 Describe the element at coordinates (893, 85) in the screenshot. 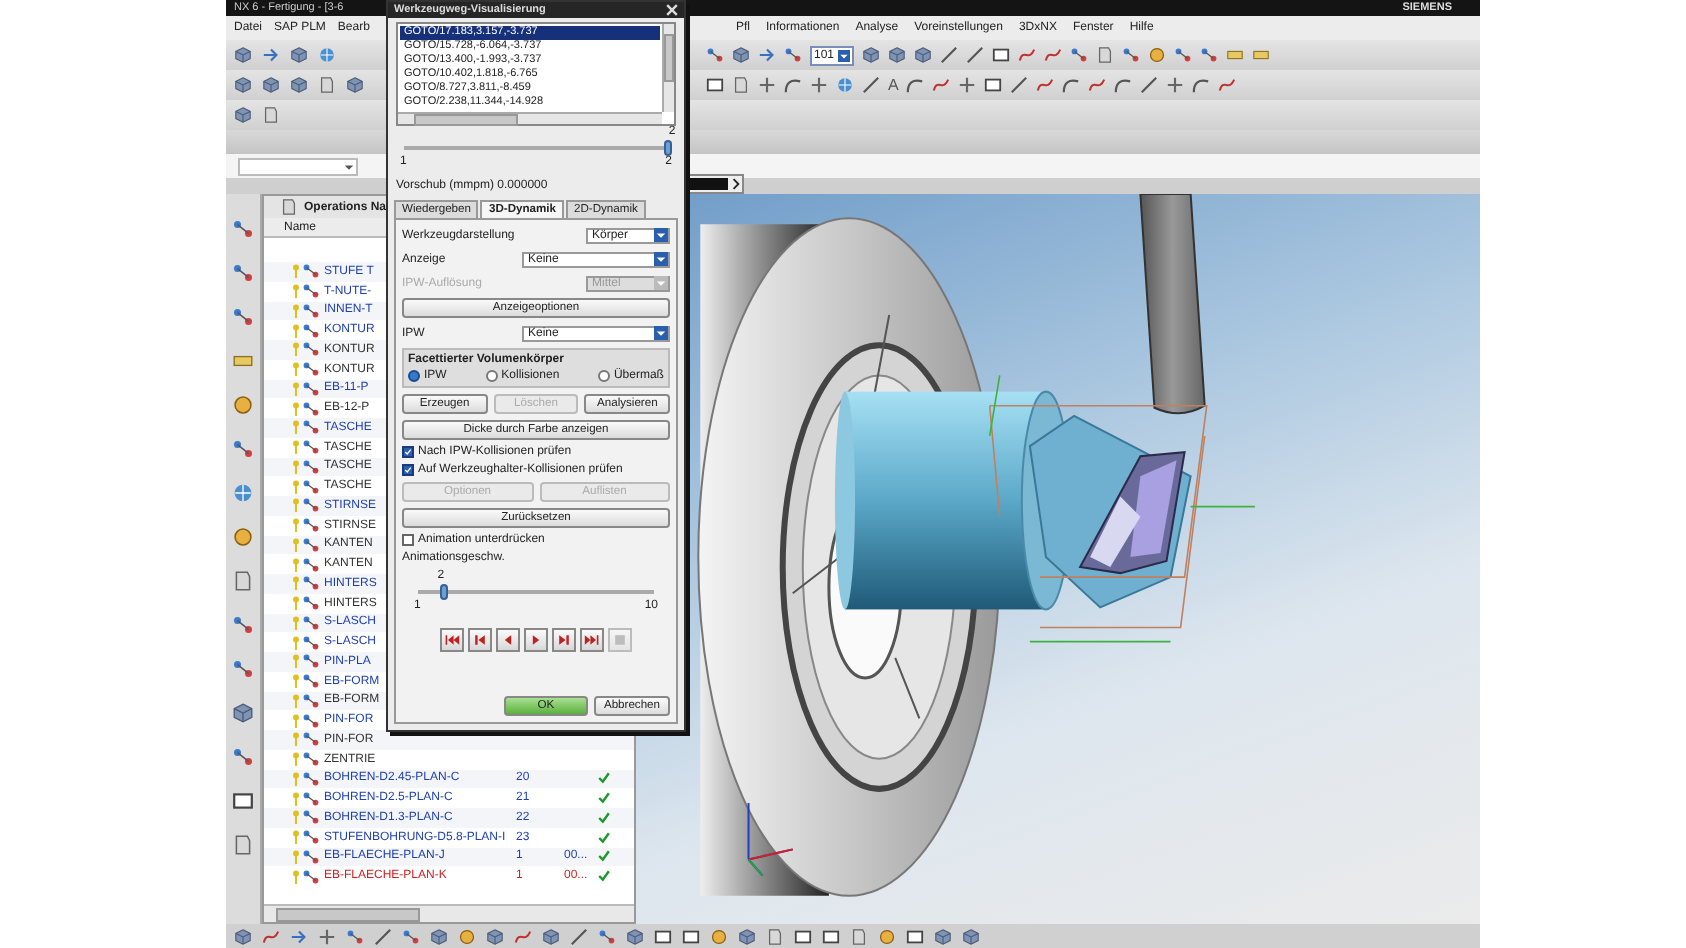

I see `text-tool-button: A` at that location.